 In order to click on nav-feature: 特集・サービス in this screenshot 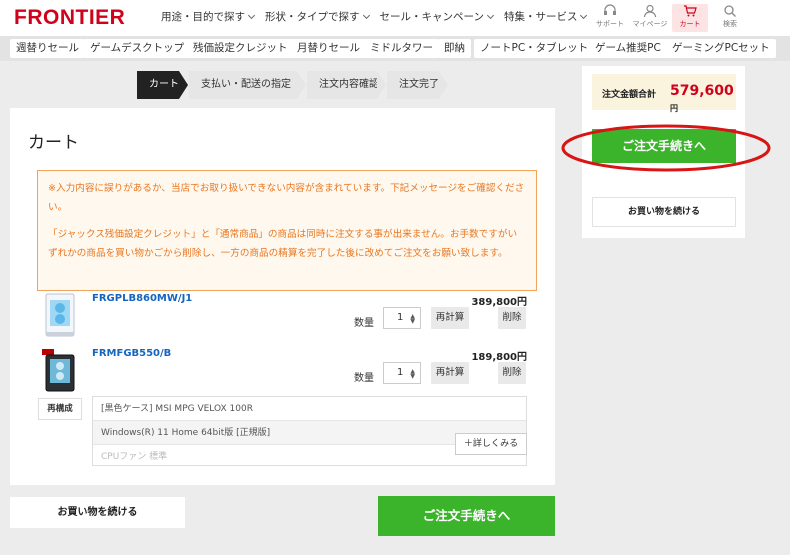, I will do `click(545, 16)`.